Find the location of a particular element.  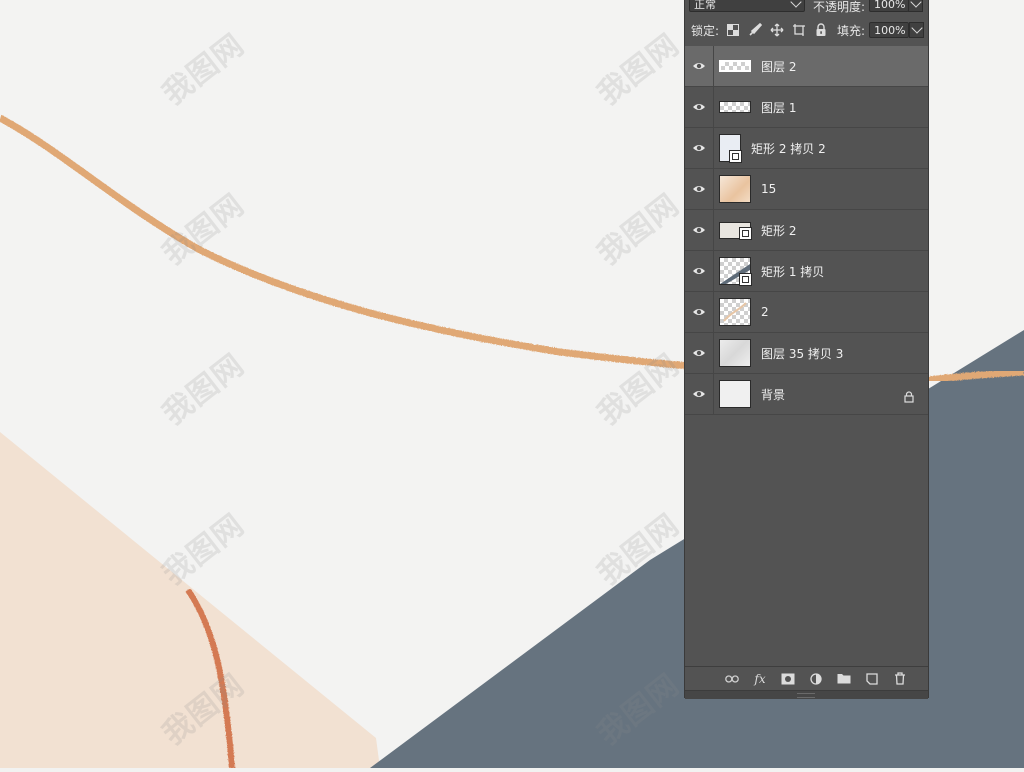

layer-row: 图层 1 is located at coordinates (806, 107).